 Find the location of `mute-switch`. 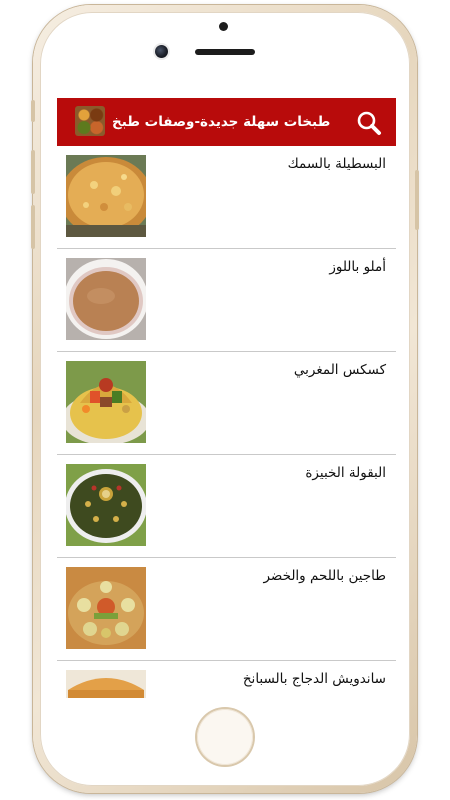

mute-switch is located at coordinates (33, 111).